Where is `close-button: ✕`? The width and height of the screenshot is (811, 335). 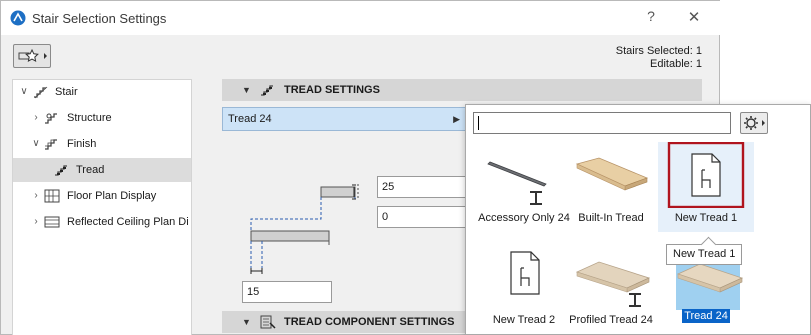 close-button: ✕ is located at coordinates (694, 18).